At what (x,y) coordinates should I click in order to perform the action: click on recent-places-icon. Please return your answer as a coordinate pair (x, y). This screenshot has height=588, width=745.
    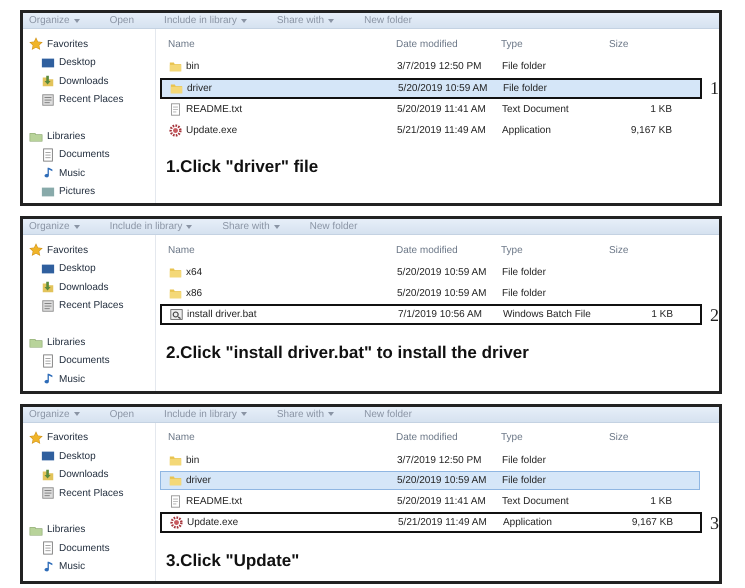
    Looking at the image, I should click on (48, 99).